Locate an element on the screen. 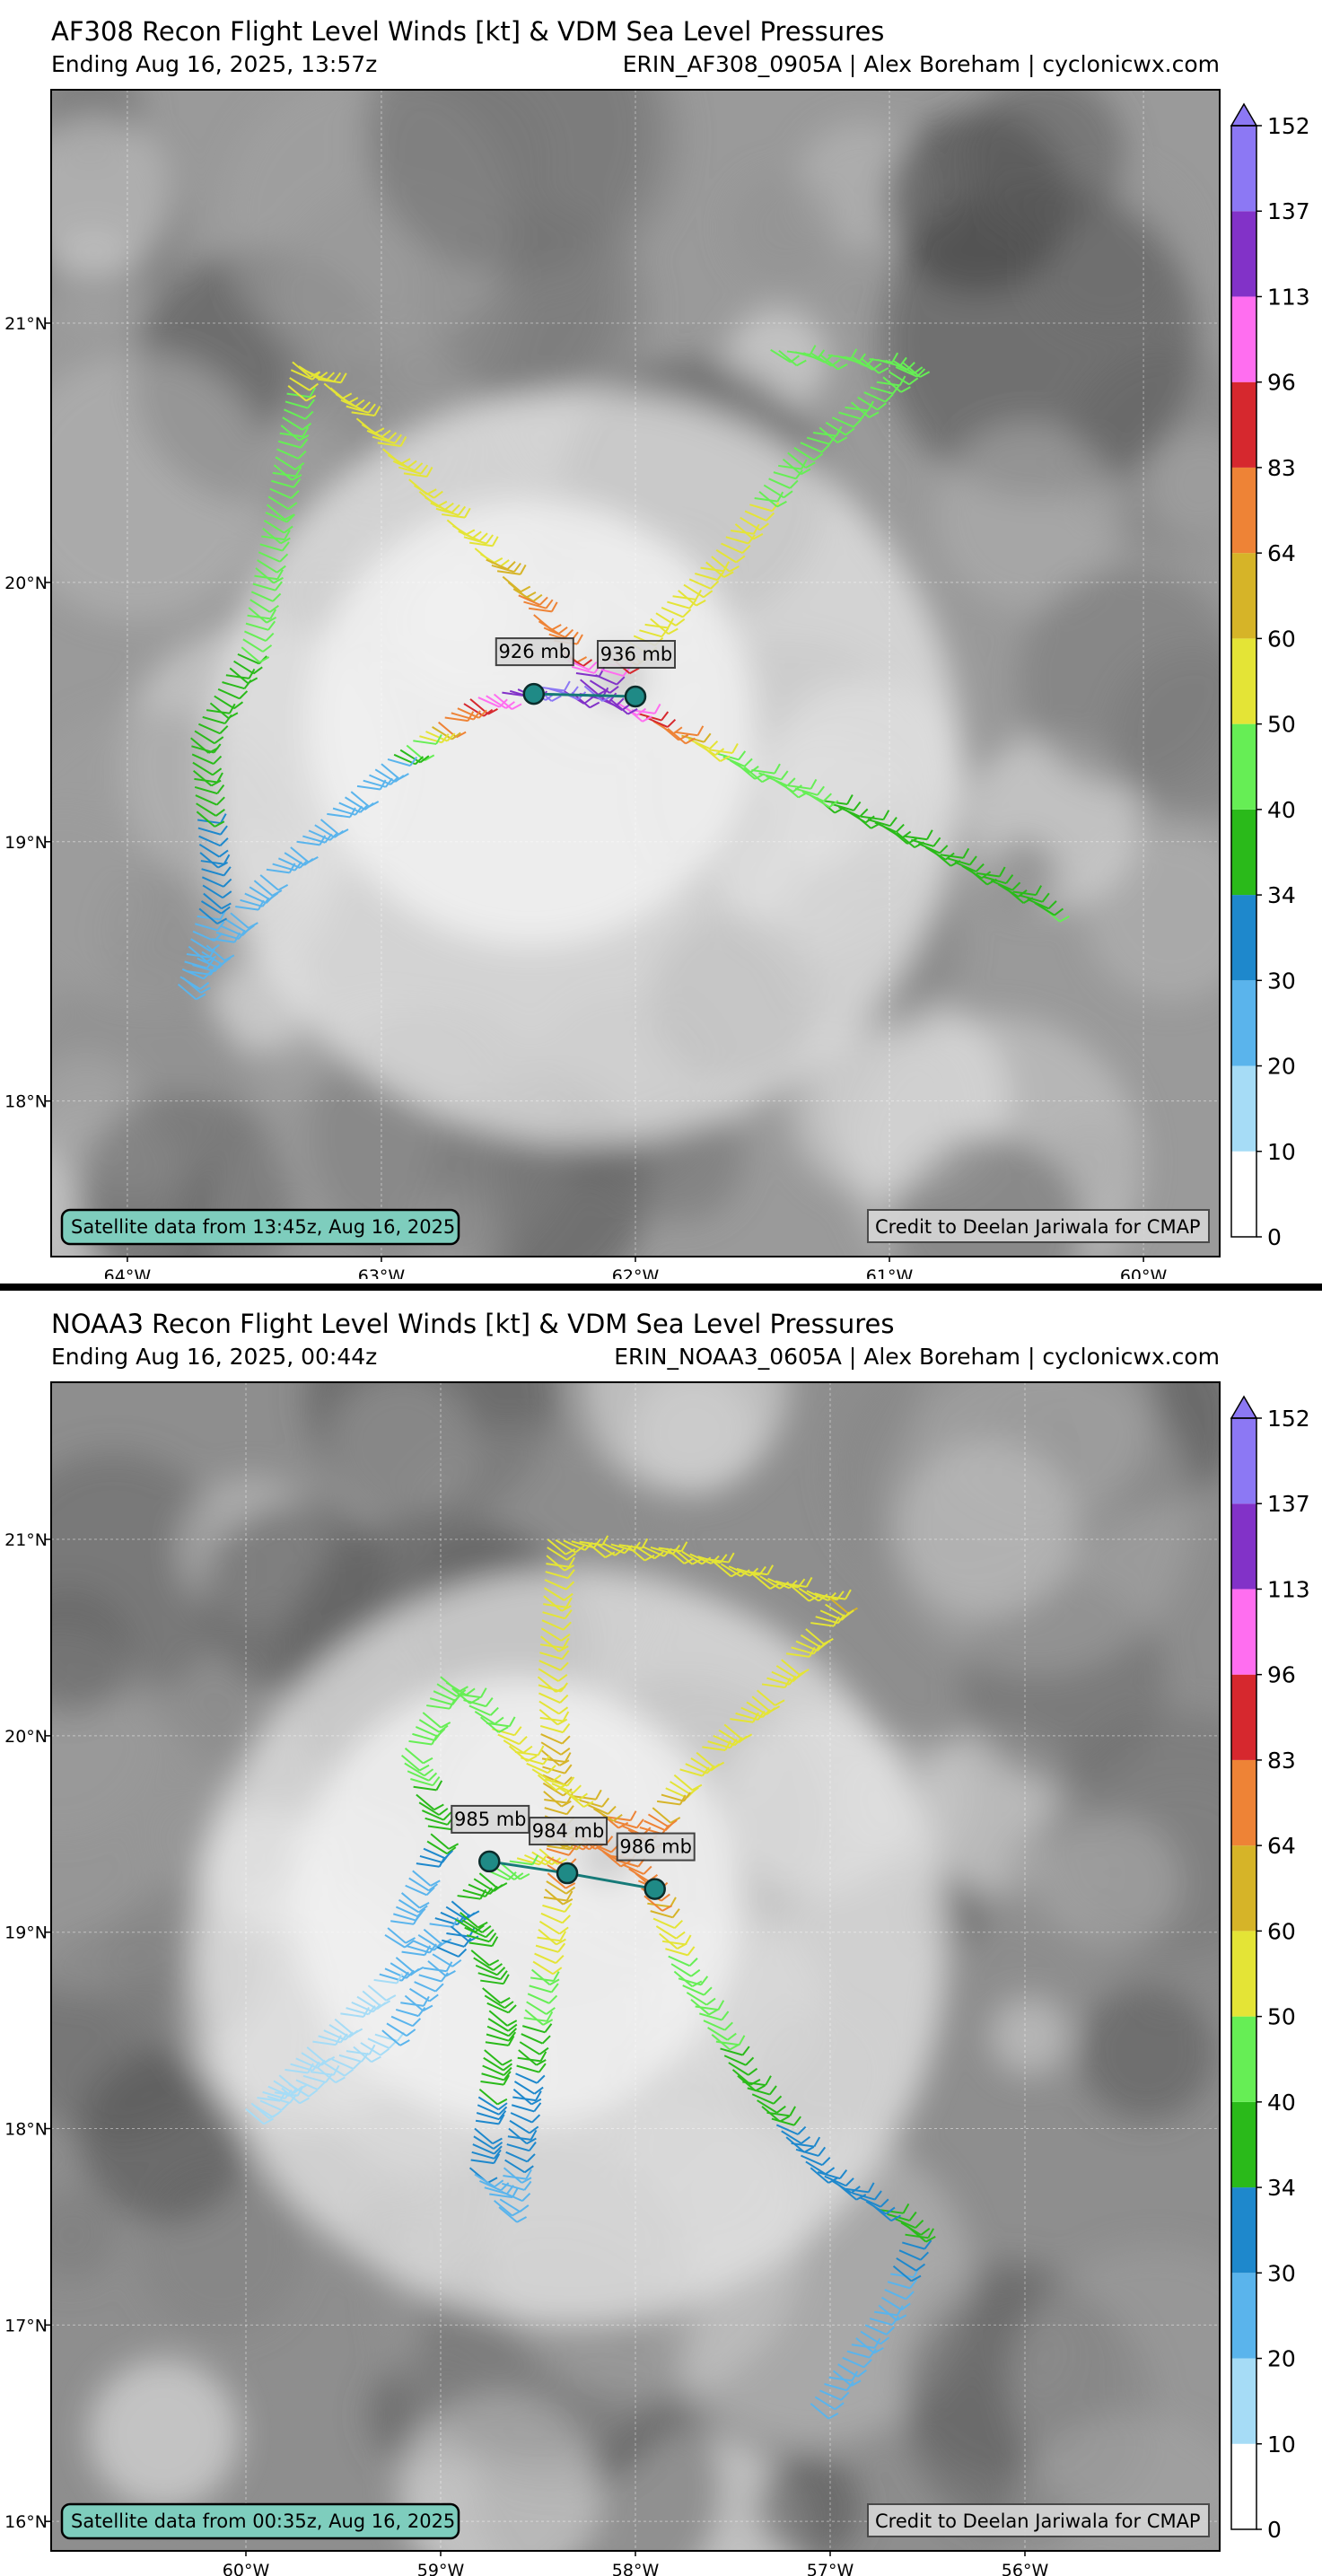 The height and width of the screenshot is (2576, 1322). vdm-label-text: 985 mb is located at coordinates (490, 1819).